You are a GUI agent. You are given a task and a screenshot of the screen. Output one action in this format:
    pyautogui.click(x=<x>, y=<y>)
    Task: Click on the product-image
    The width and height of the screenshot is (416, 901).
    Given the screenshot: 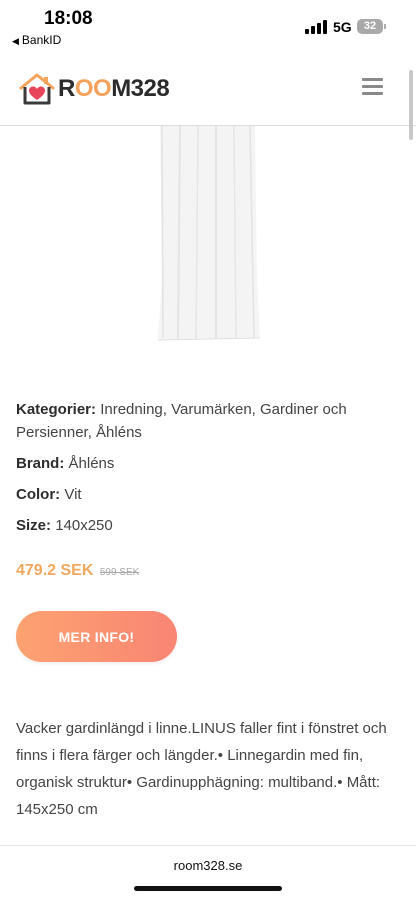 What is the action you would take?
    pyautogui.click(x=207, y=233)
    